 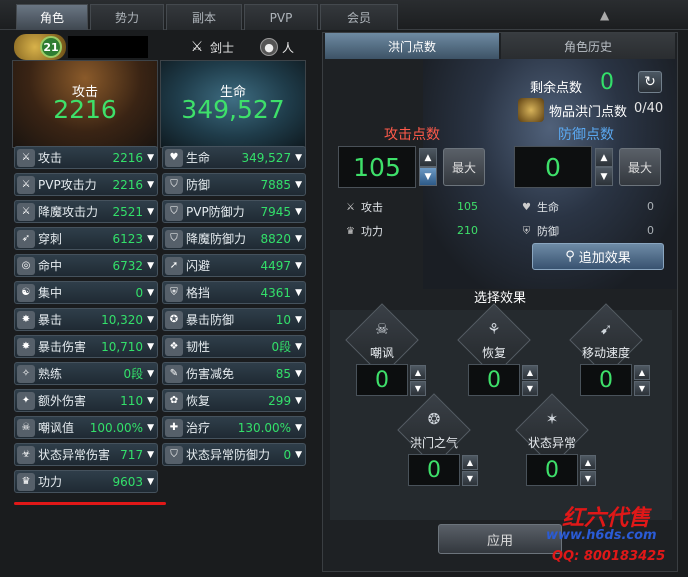 I want to click on add-effect-button: ⚲ 追加效果, so click(x=598, y=256).